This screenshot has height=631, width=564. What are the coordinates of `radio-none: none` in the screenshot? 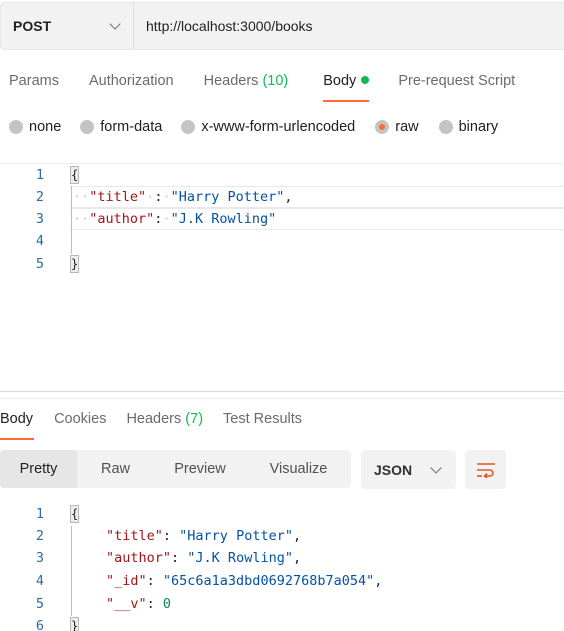 It's located at (35, 127).